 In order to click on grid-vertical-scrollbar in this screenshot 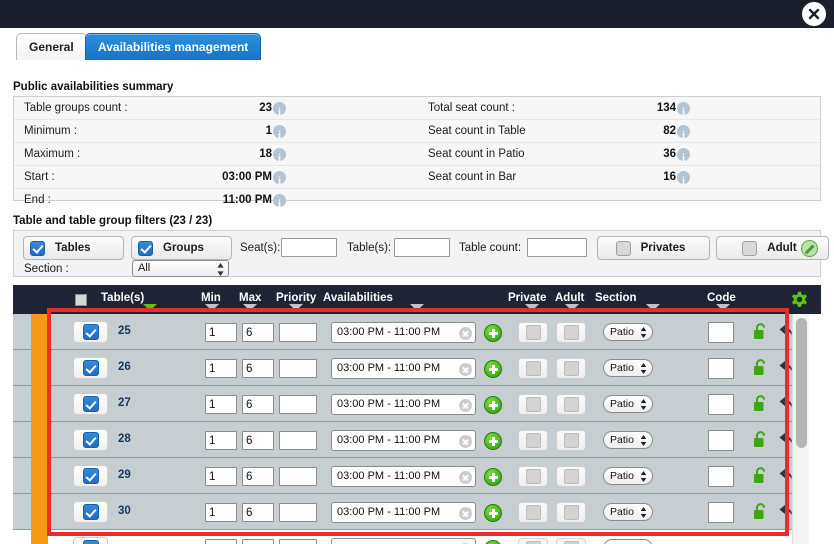, I will do `click(800, 429)`.